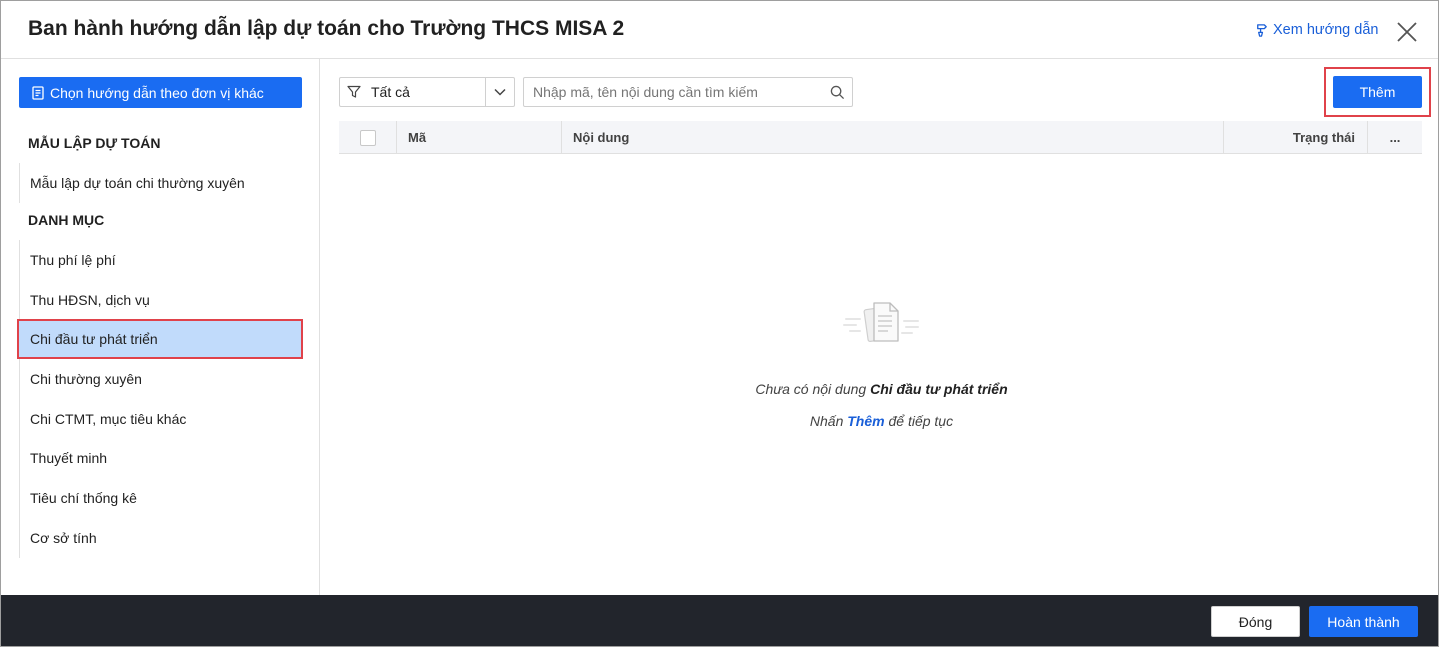 The image size is (1439, 647). What do you see at coordinates (1296, 137) in the screenshot?
I see `column-header-status: Trạng thái` at bounding box center [1296, 137].